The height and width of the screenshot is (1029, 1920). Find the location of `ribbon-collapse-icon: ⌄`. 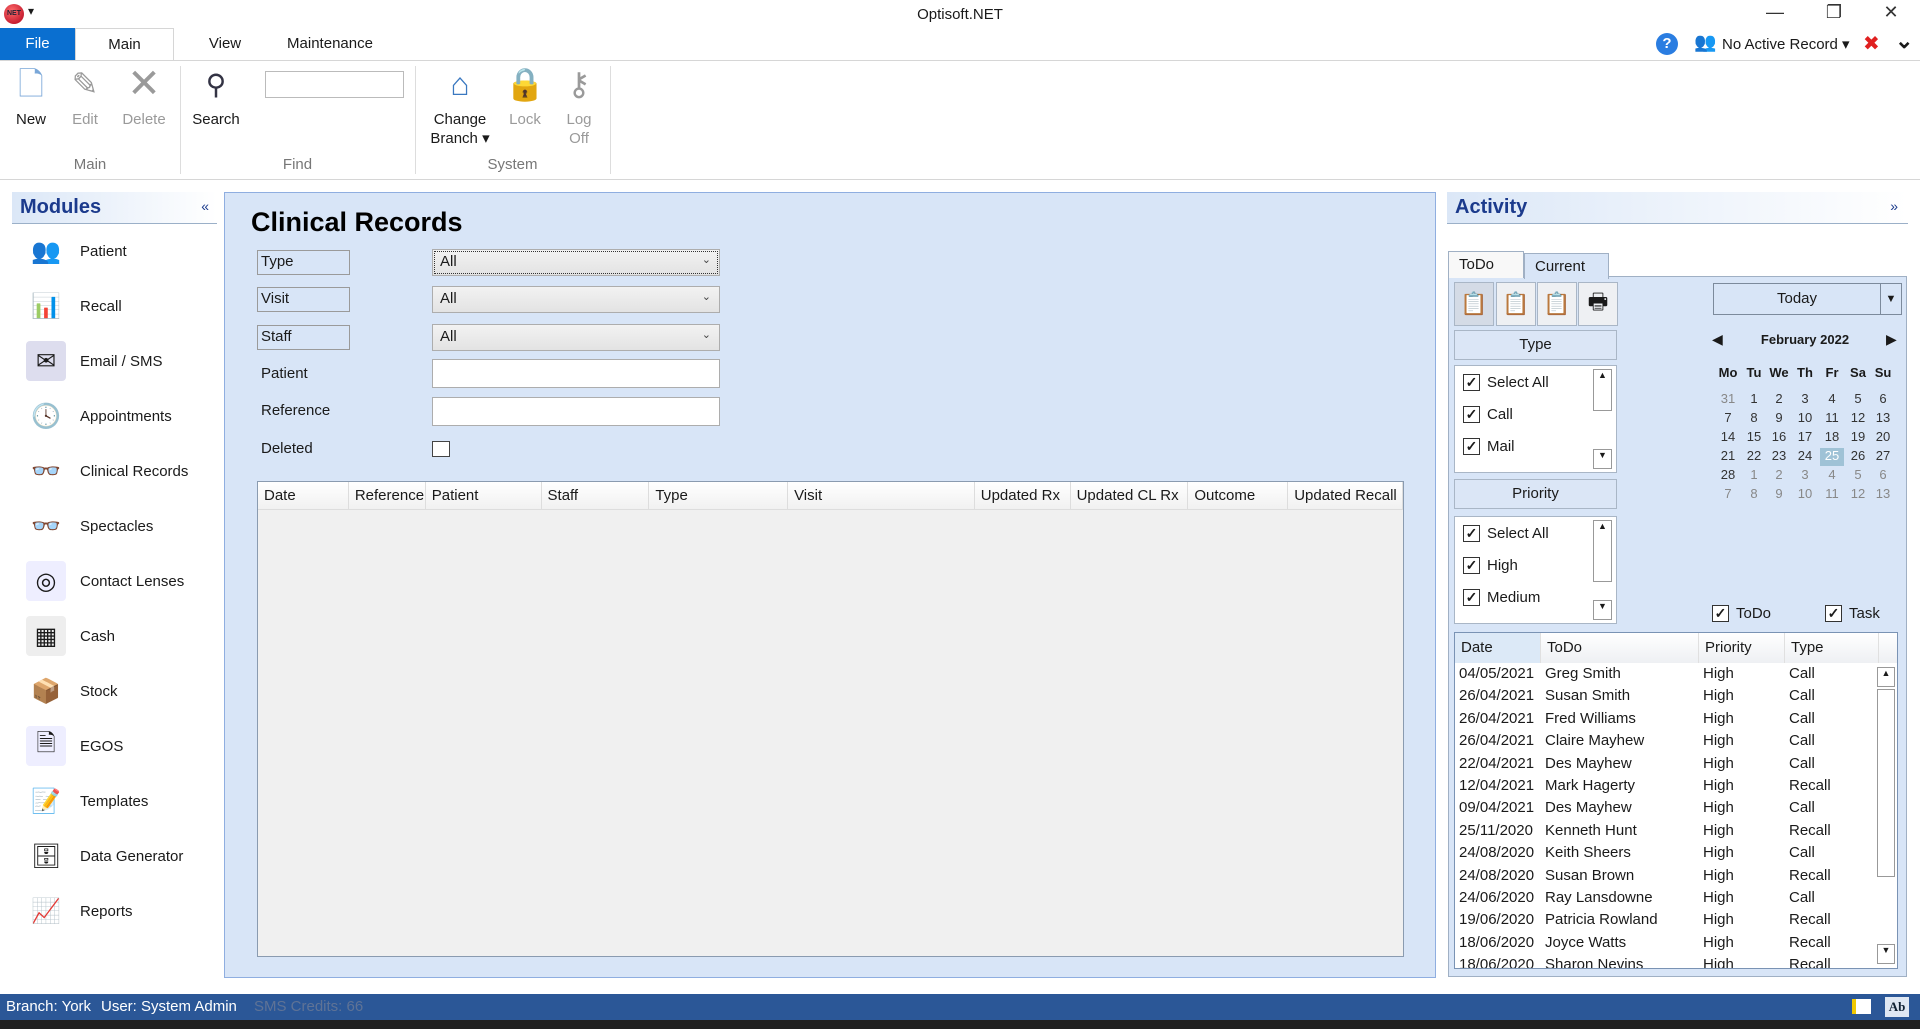

ribbon-collapse-icon: ⌄ is located at coordinates (1904, 41).